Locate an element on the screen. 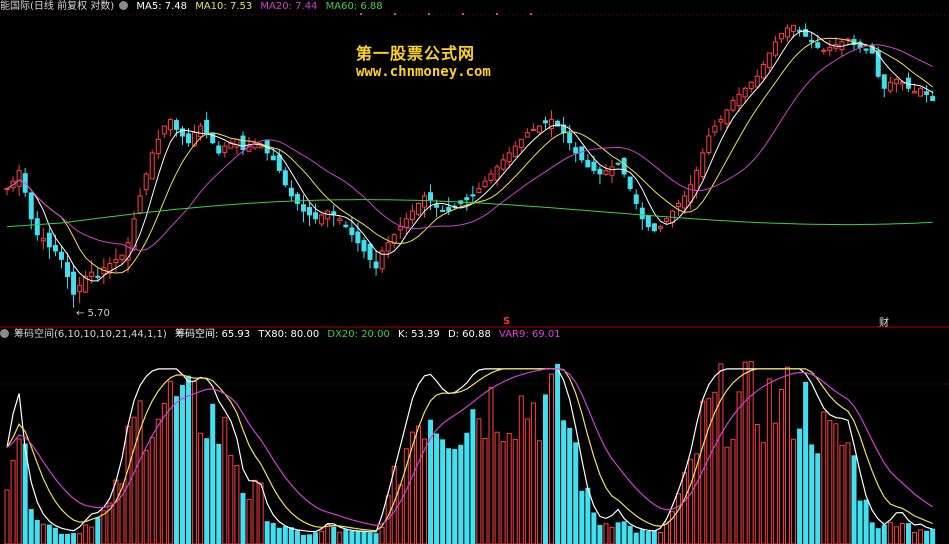 This screenshot has height=544, width=949. indicator-settings-icon is located at coordinates (4, 333).